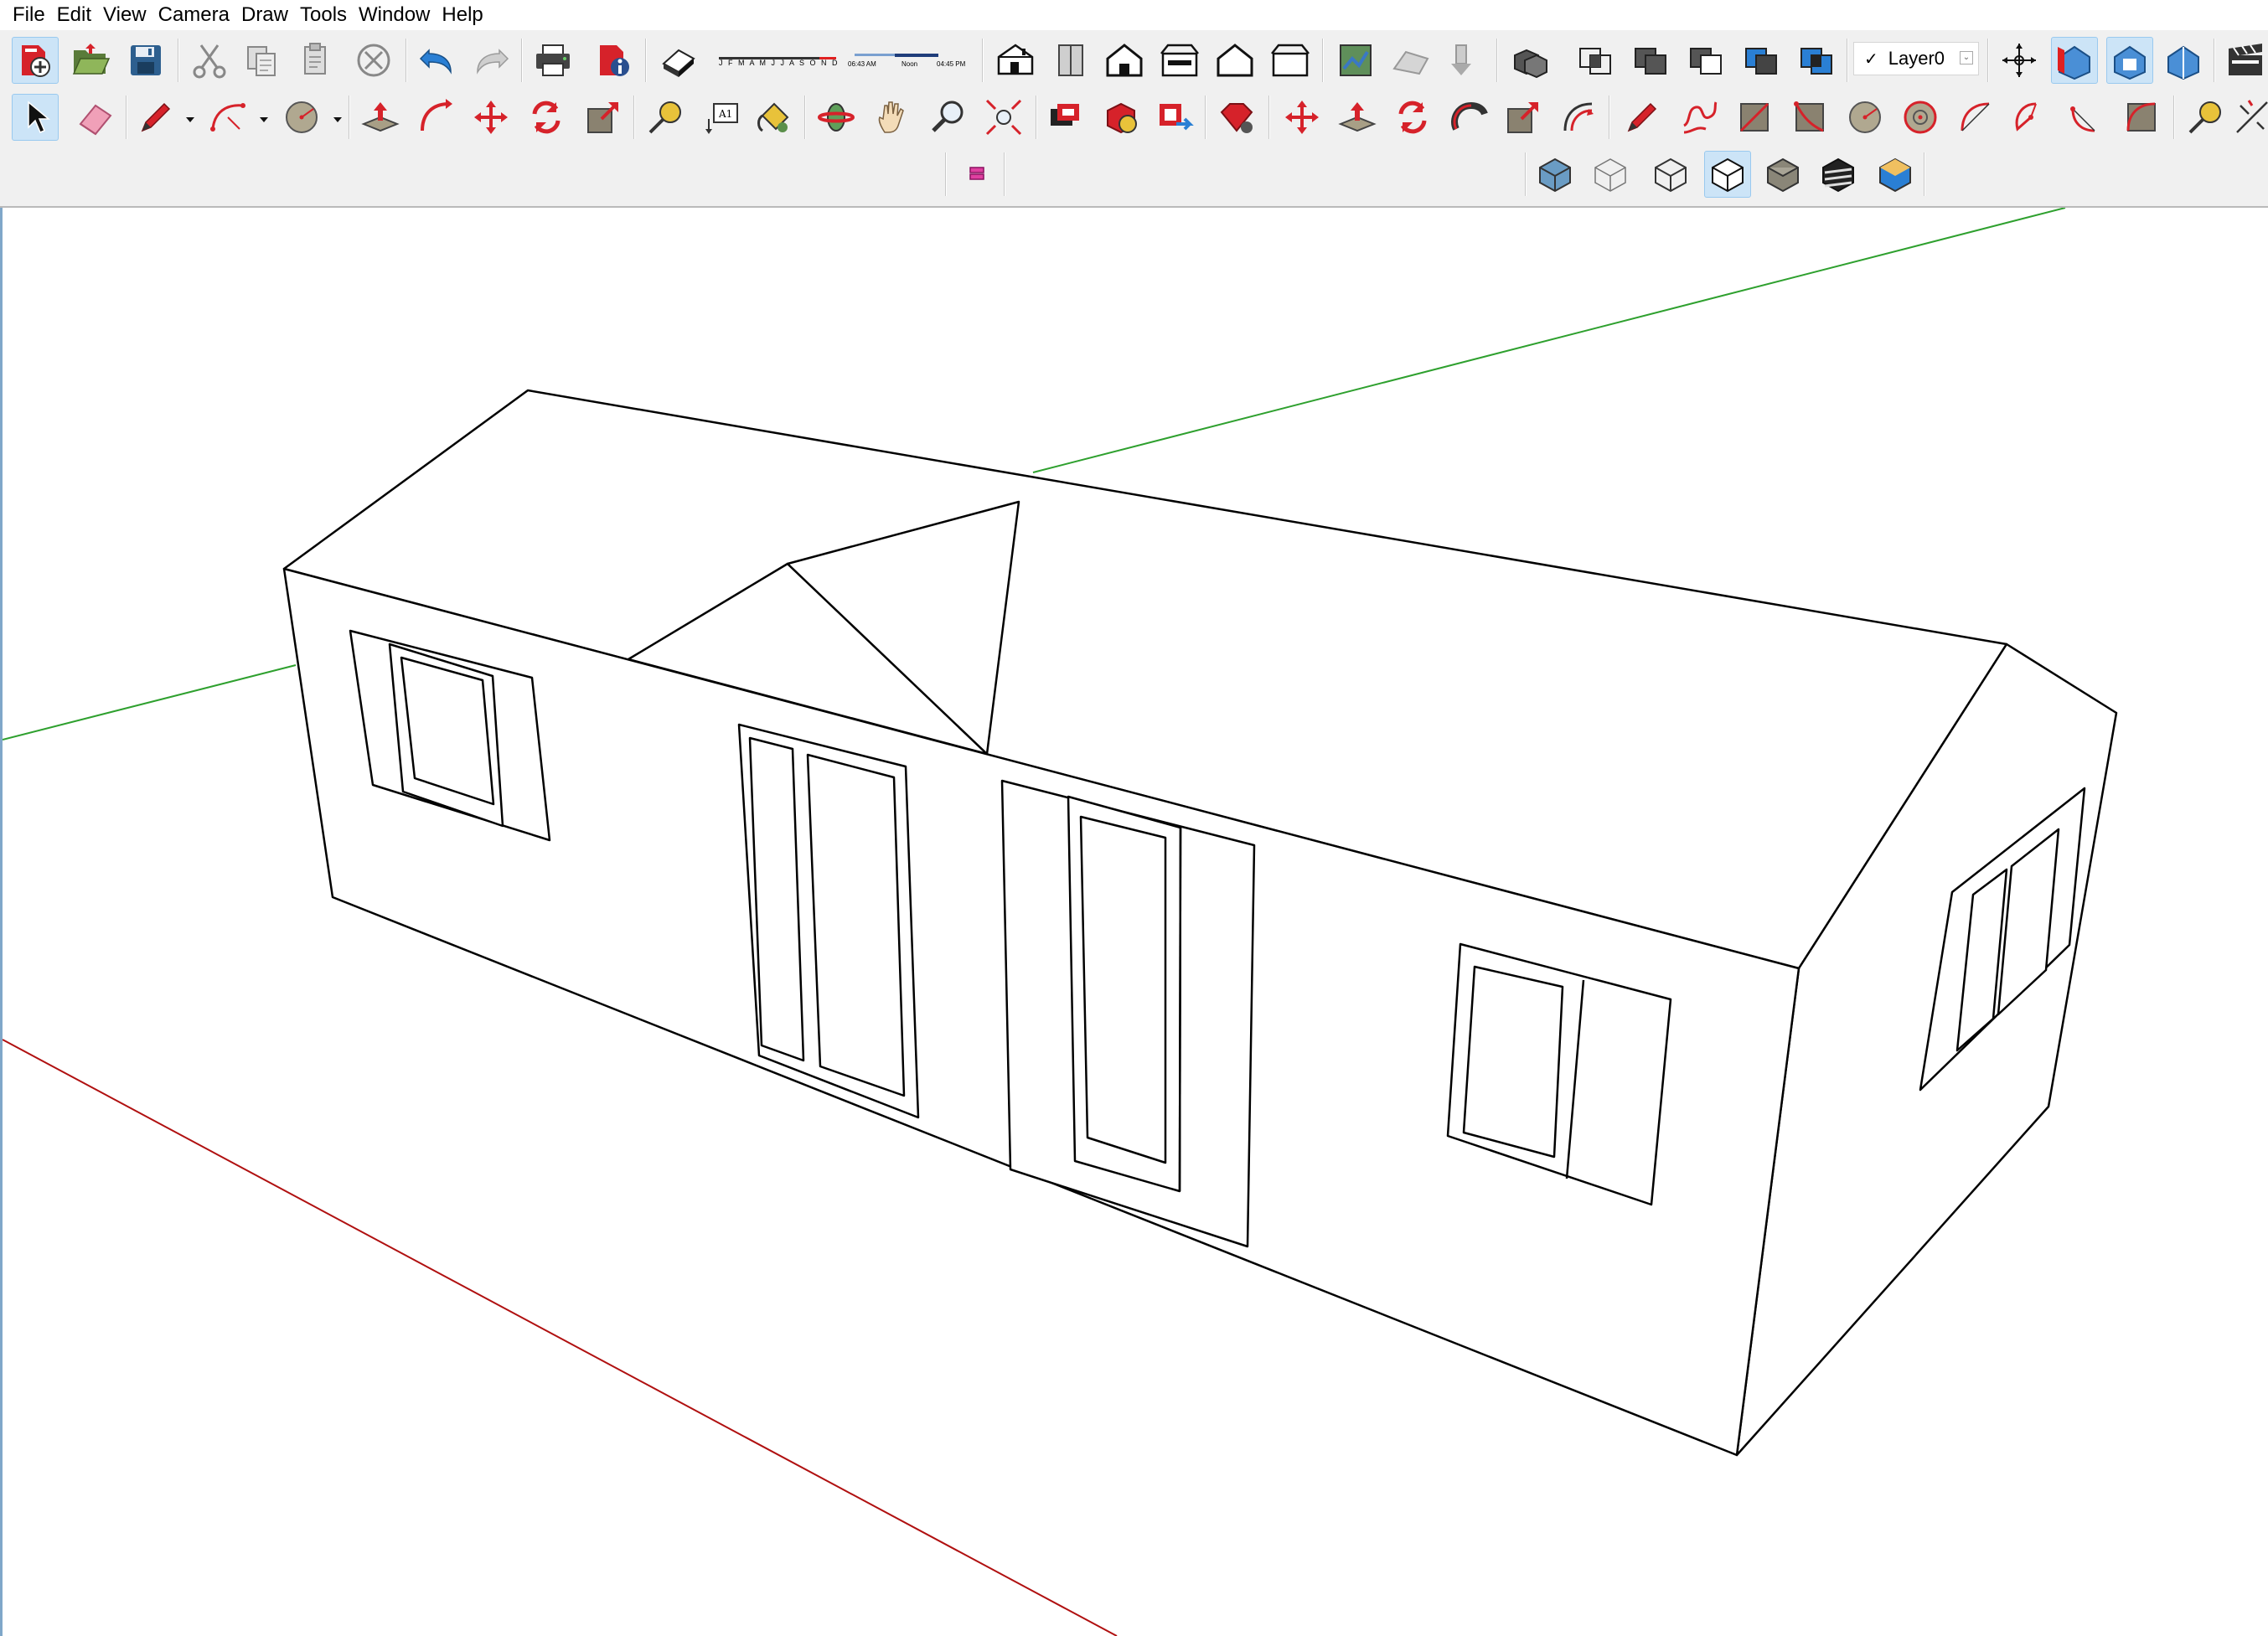 The height and width of the screenshot is (1636, 2268). Describe the element at coordinates (2086, 117) in the screenshot. I see `two-point-arc-button` at that location.